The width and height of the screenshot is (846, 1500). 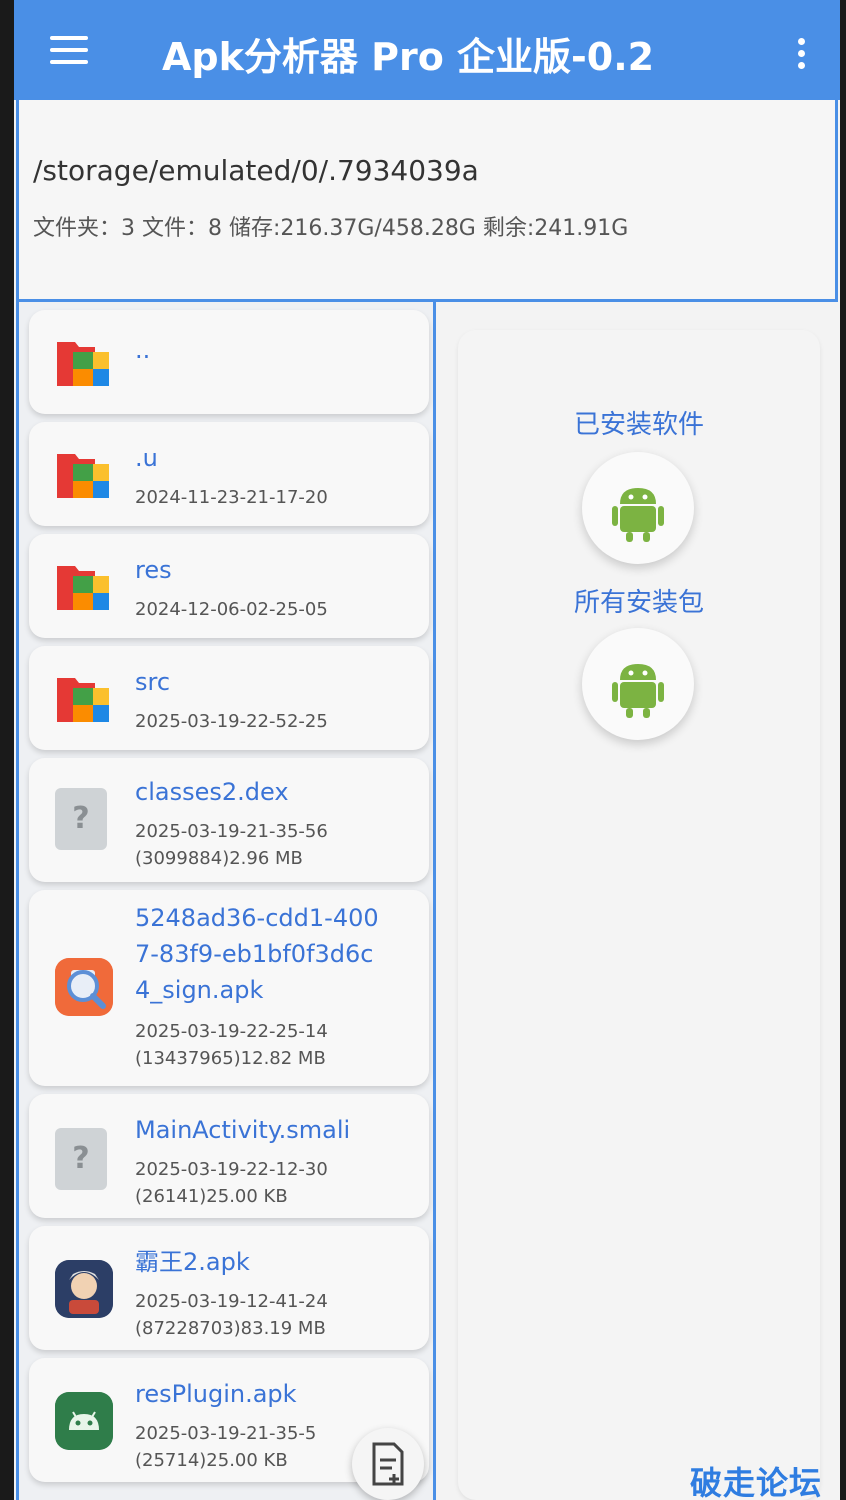 What do you see at coordinates (231, 1031) in the screenshot?
I see `file-date: 2025-03-19-22-25-14` at bounding box center [231, 1031].